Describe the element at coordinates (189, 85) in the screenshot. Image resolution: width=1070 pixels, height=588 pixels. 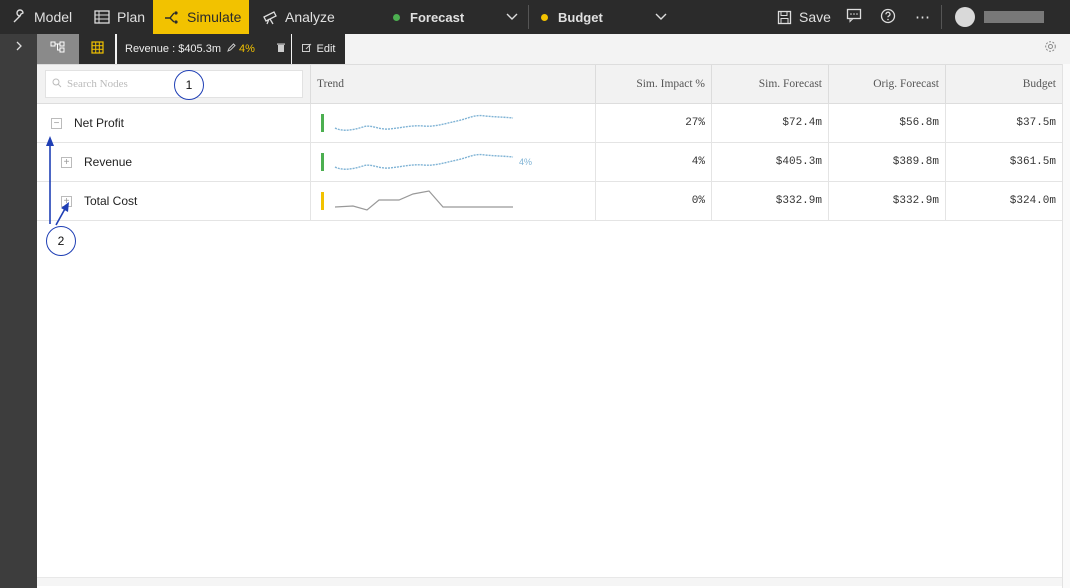
I see `annotation-marker-1: 1` at that location.